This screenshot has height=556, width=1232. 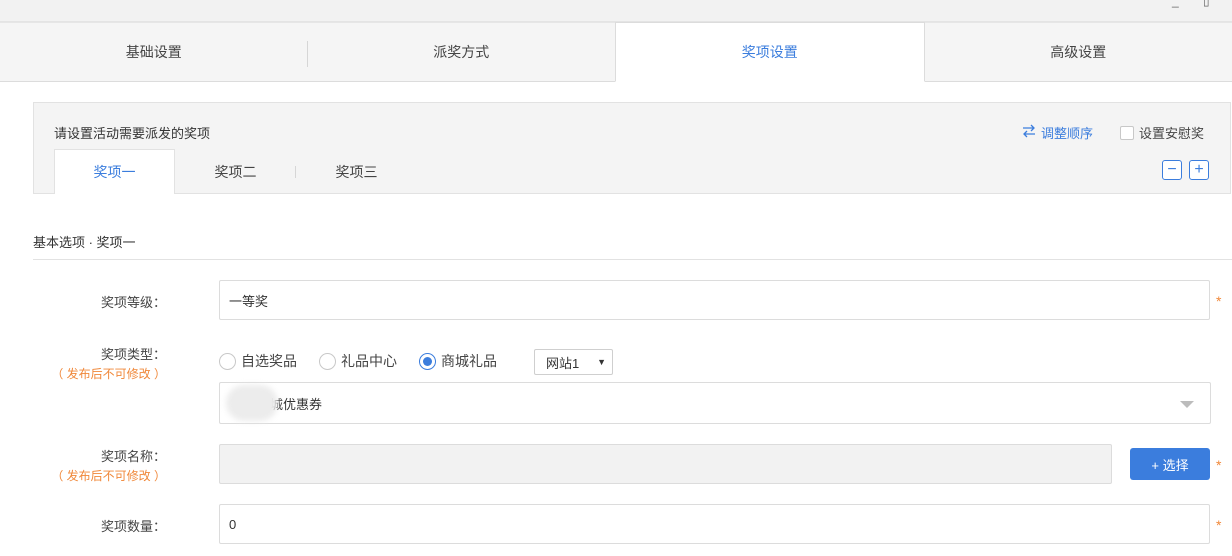 What do you see at coordinates (1029, 132) in the screenshot?
I see `swap-icon` at bounding box center [1029, 132].